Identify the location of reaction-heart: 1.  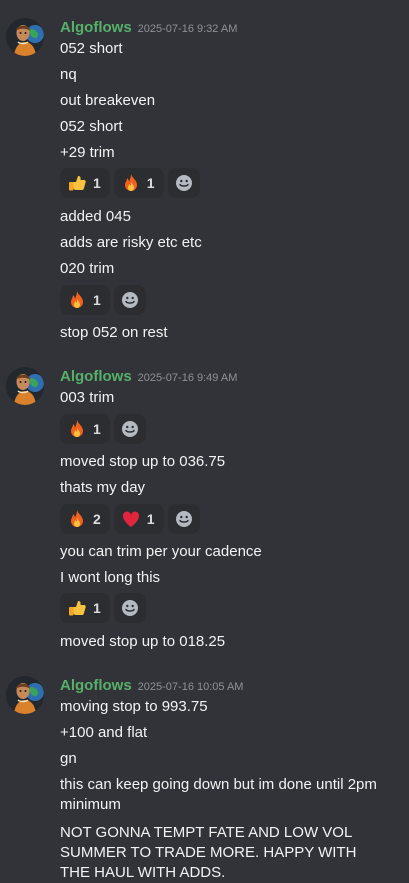
(138, 519).